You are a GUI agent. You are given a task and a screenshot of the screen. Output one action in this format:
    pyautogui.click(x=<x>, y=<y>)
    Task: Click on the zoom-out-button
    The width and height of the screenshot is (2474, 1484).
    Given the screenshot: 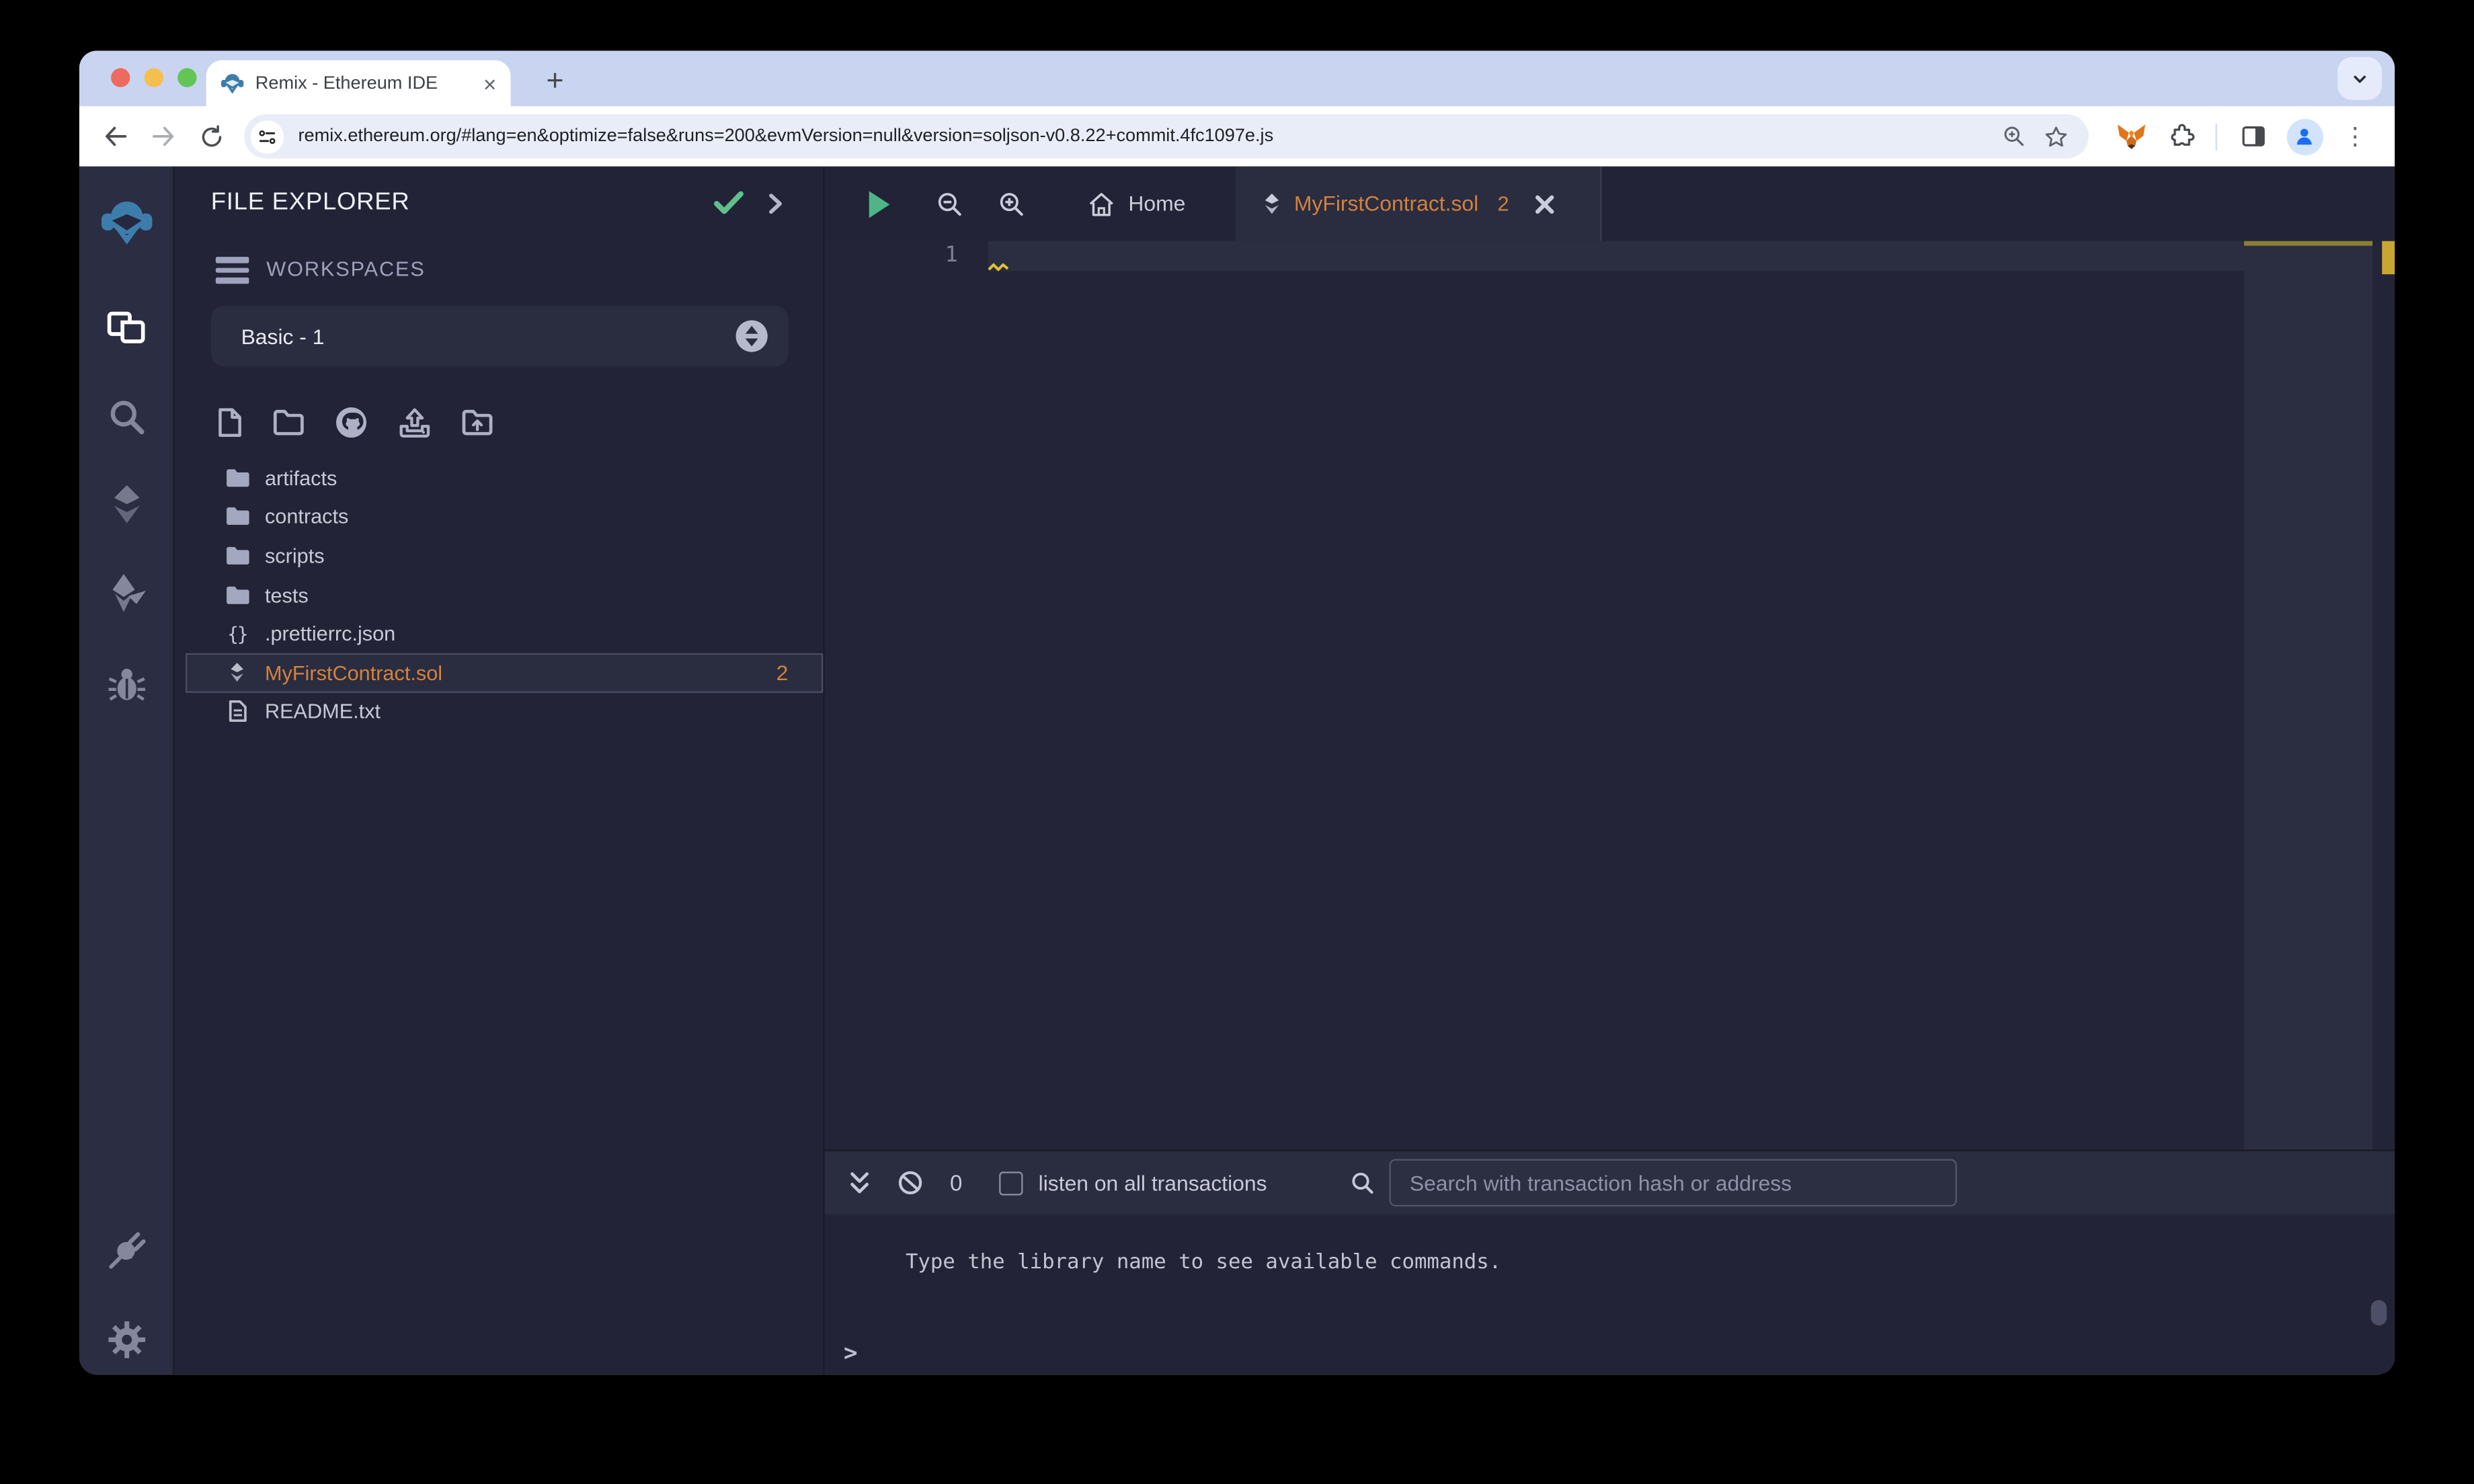 What is the action you would take?
    pyautogui.click(x=948, y=204)
    